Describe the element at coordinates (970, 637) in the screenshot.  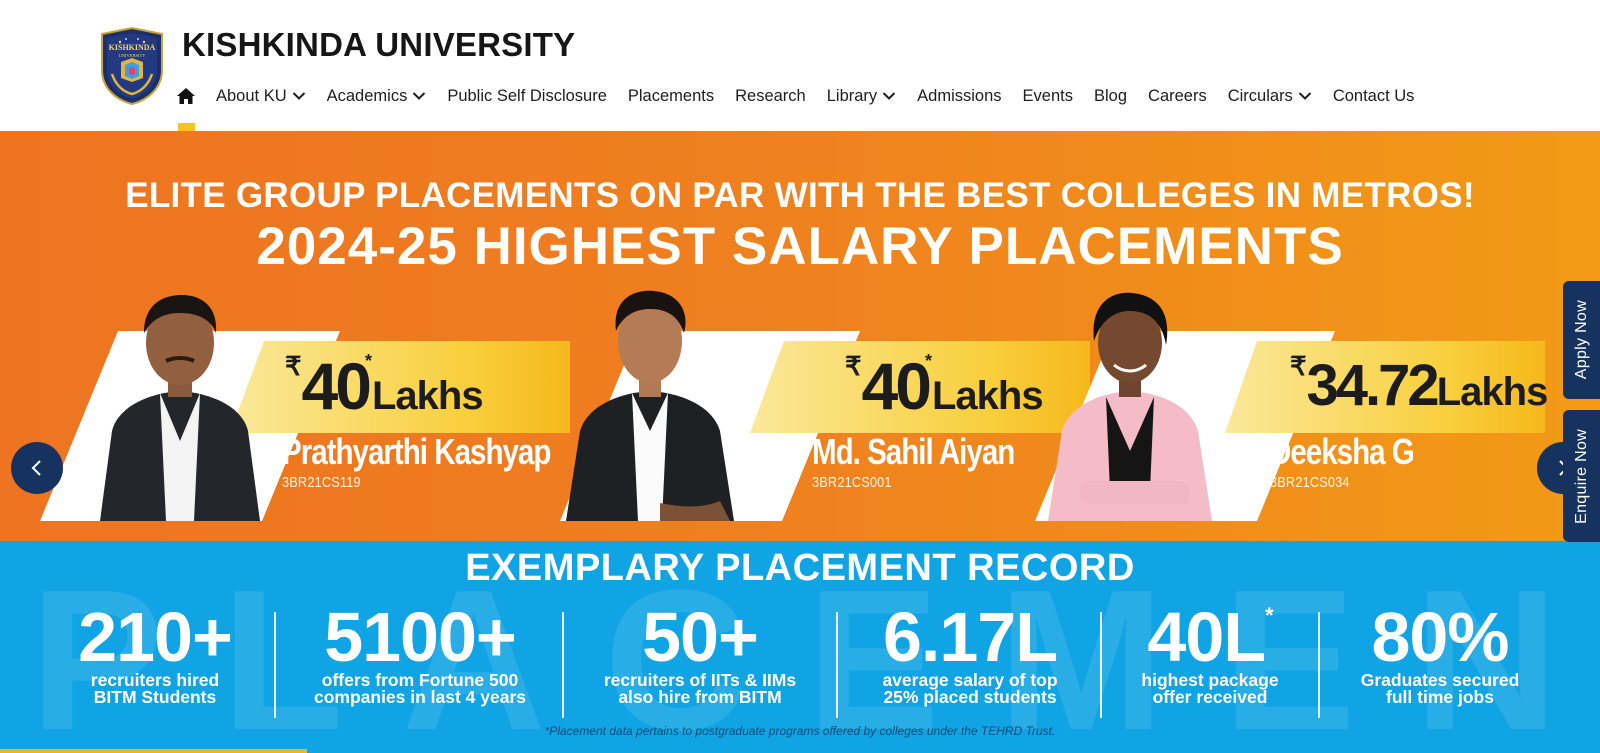
I see `stat-value: 6.17L` at that location.